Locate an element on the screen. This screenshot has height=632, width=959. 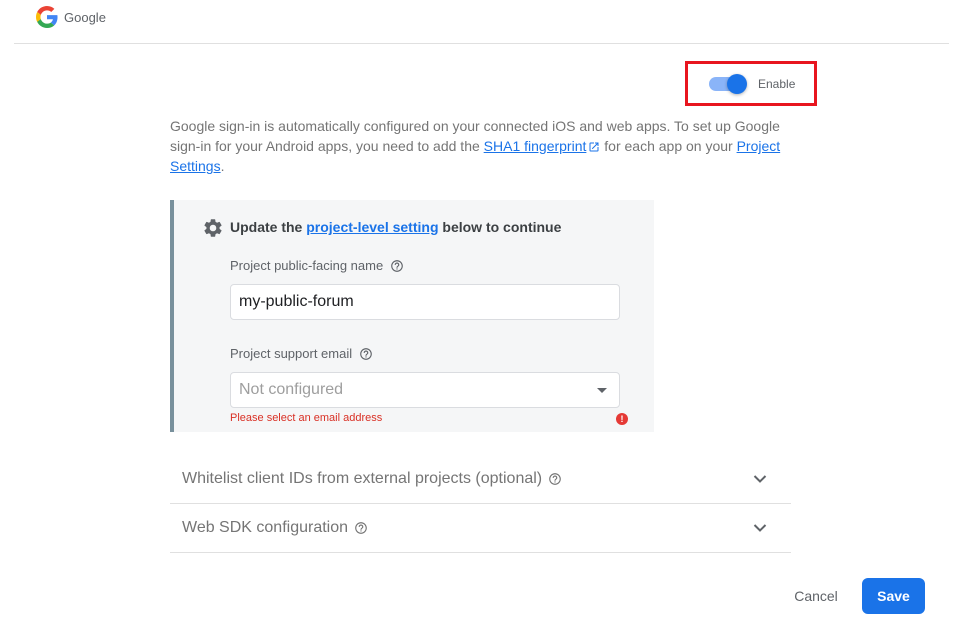
section-label: Web SDK configuration is located at coordinates (265, 527).